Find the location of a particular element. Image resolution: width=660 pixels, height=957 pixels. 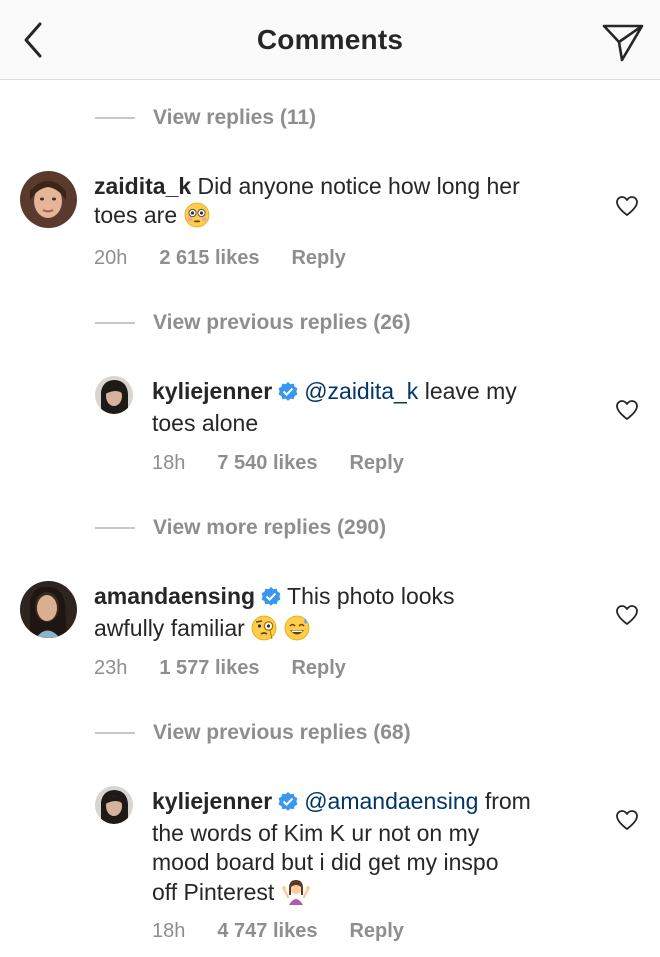

comment-body-cont: the words of Kim K ur not on my is located at coordinates (316, 833).